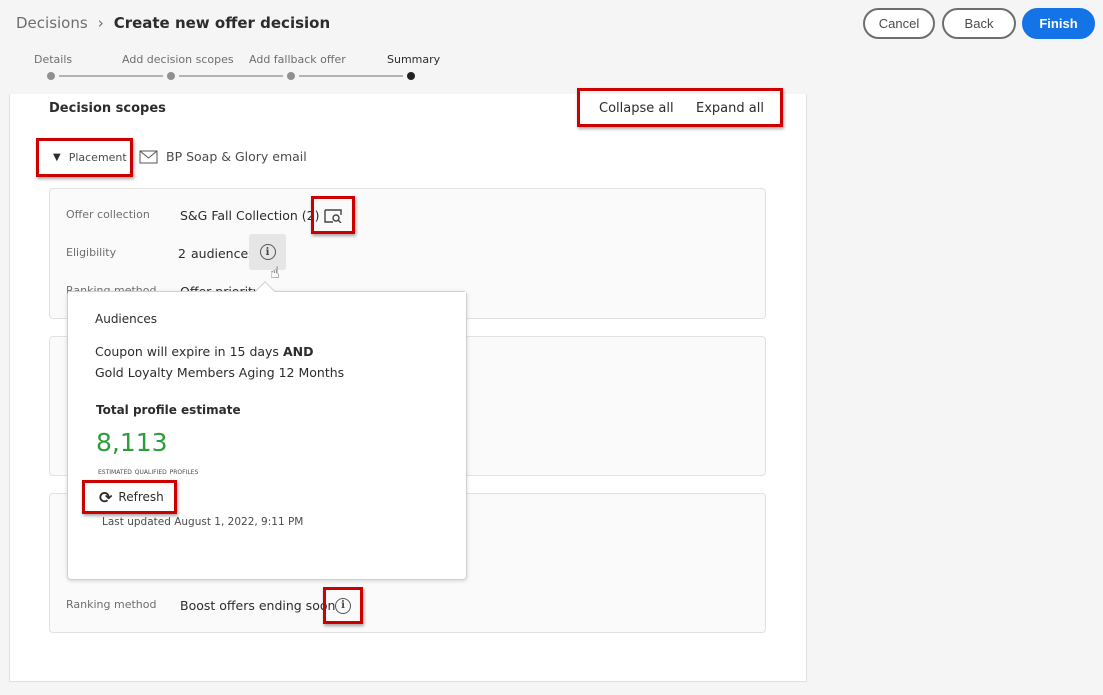 The width and height of the screenshot is (1103, 695). I want to click on eligibility-unit: audiences, so click(223, 253).